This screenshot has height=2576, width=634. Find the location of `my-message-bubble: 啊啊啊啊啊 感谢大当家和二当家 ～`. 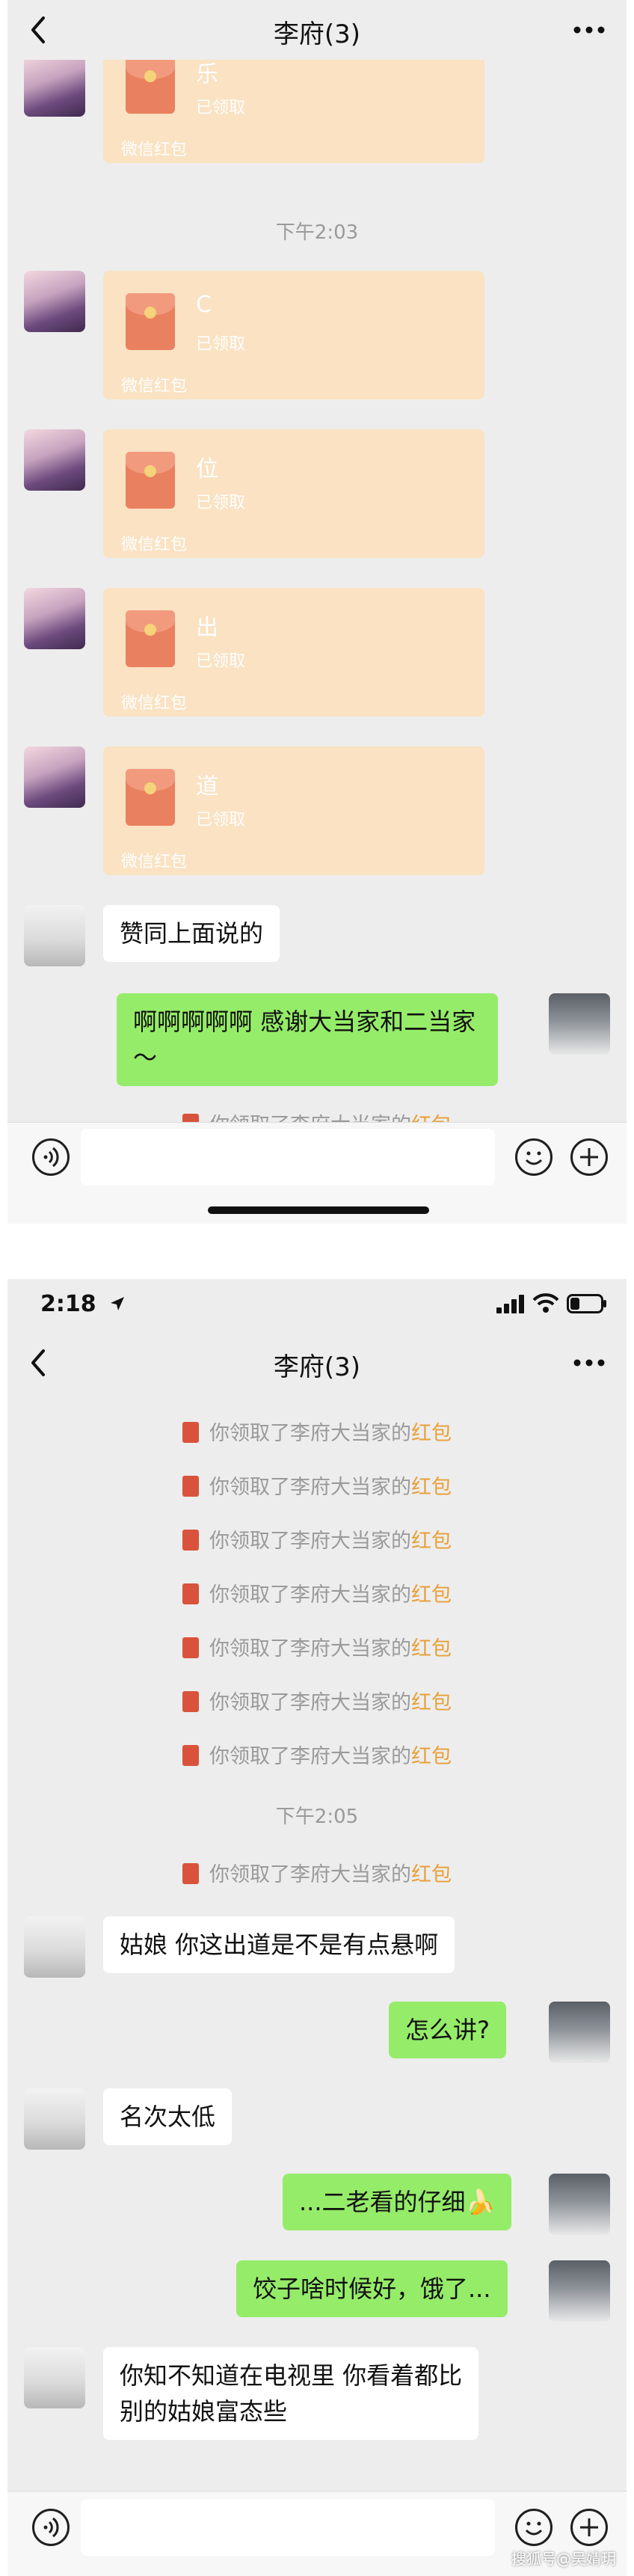

my-message-bubble: 啊啊啊啊啊 感谢大当家和二当家 ～ is located at coordinates (307, 1039).